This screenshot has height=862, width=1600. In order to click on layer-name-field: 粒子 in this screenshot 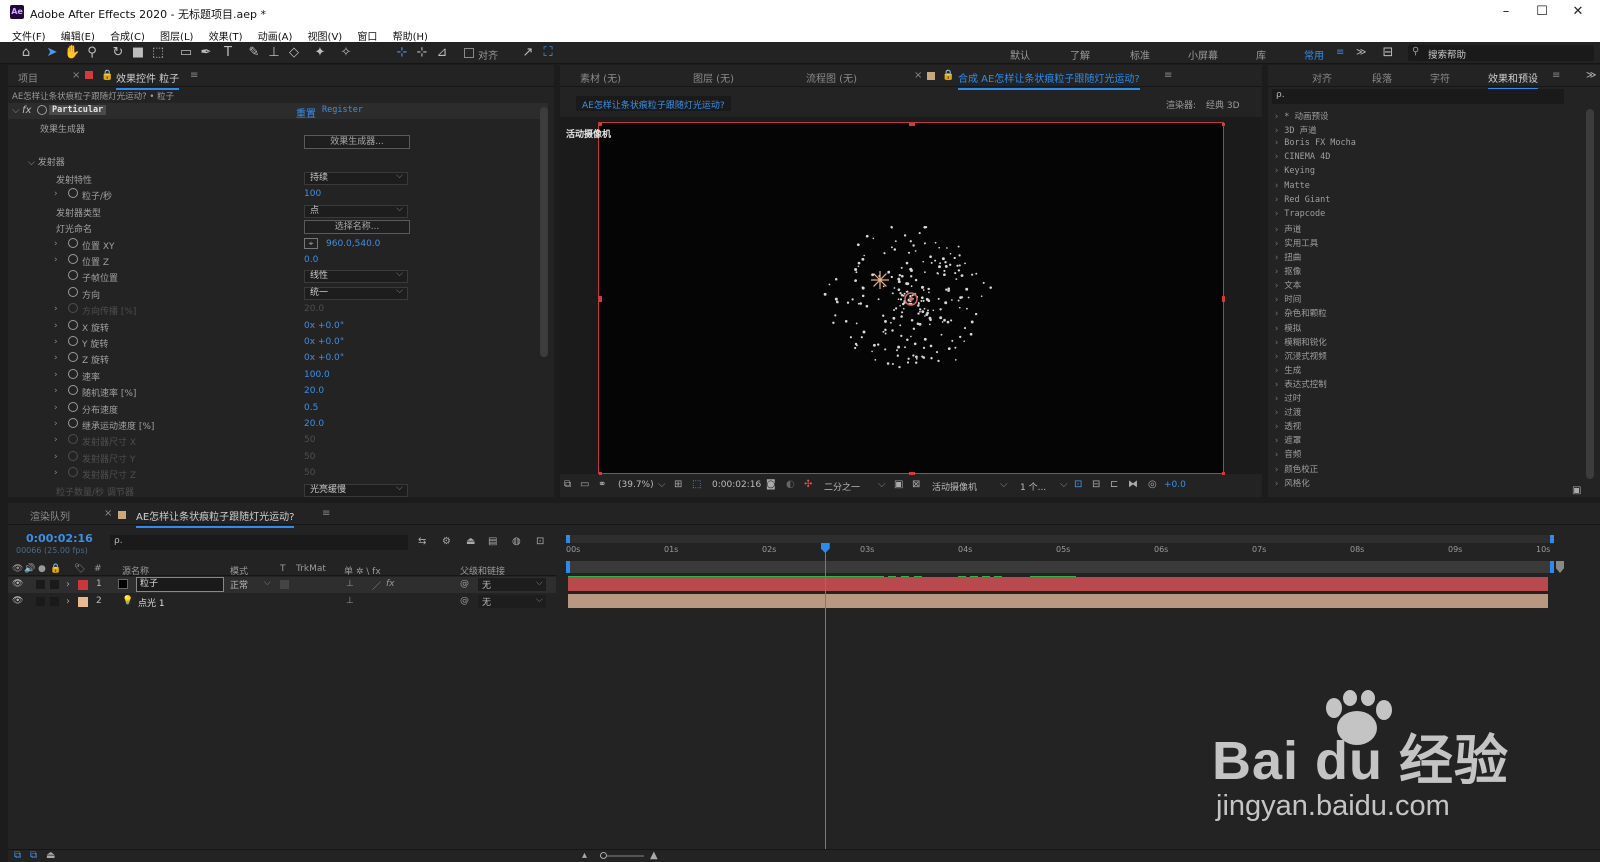, I will do `click(180, 584)`.